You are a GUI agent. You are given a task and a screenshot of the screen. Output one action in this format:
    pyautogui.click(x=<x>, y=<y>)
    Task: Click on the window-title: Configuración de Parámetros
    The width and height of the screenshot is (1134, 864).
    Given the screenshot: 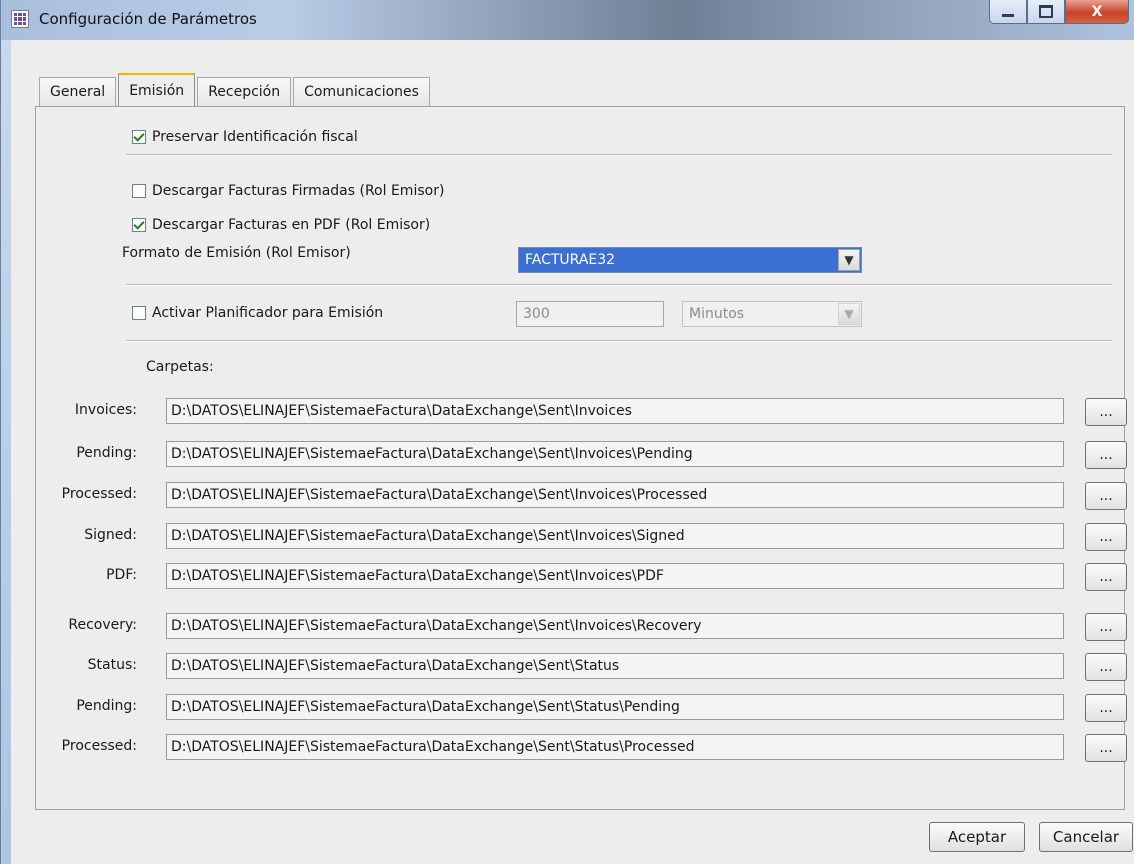 What is the action you would take?
    pyautogui.click(x=148, y=19)
    